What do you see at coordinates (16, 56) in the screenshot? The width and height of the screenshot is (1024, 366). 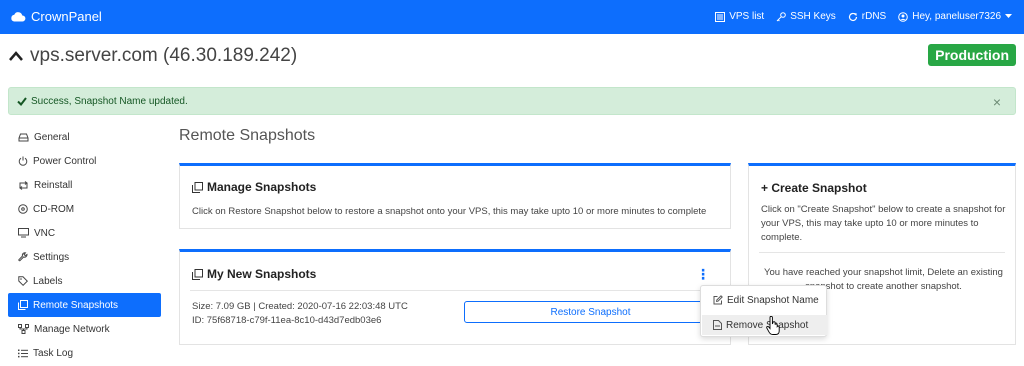 I see `chevron-up-icon` at bounding box center [16, 56].